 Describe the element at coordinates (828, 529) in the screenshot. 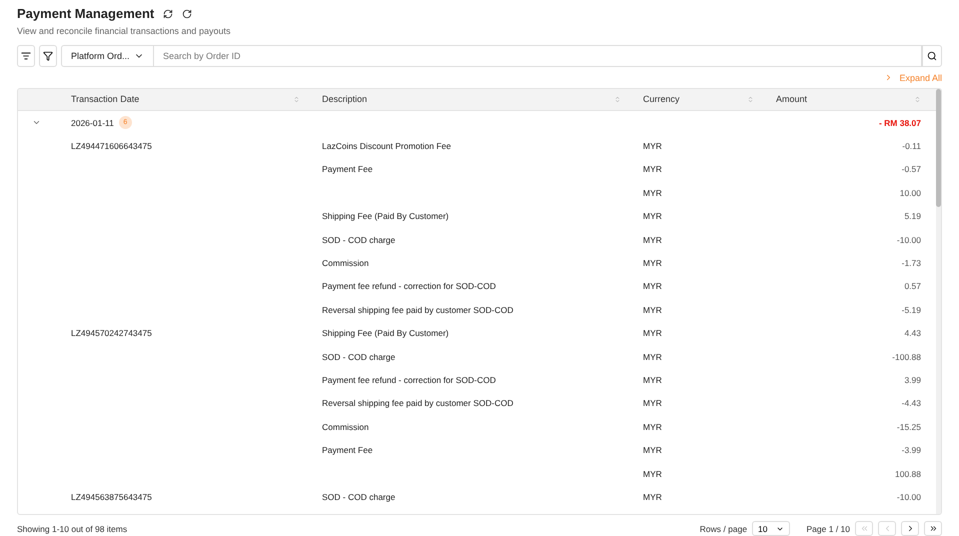

I see `page-indicator: Page 1 / 10` at that location.